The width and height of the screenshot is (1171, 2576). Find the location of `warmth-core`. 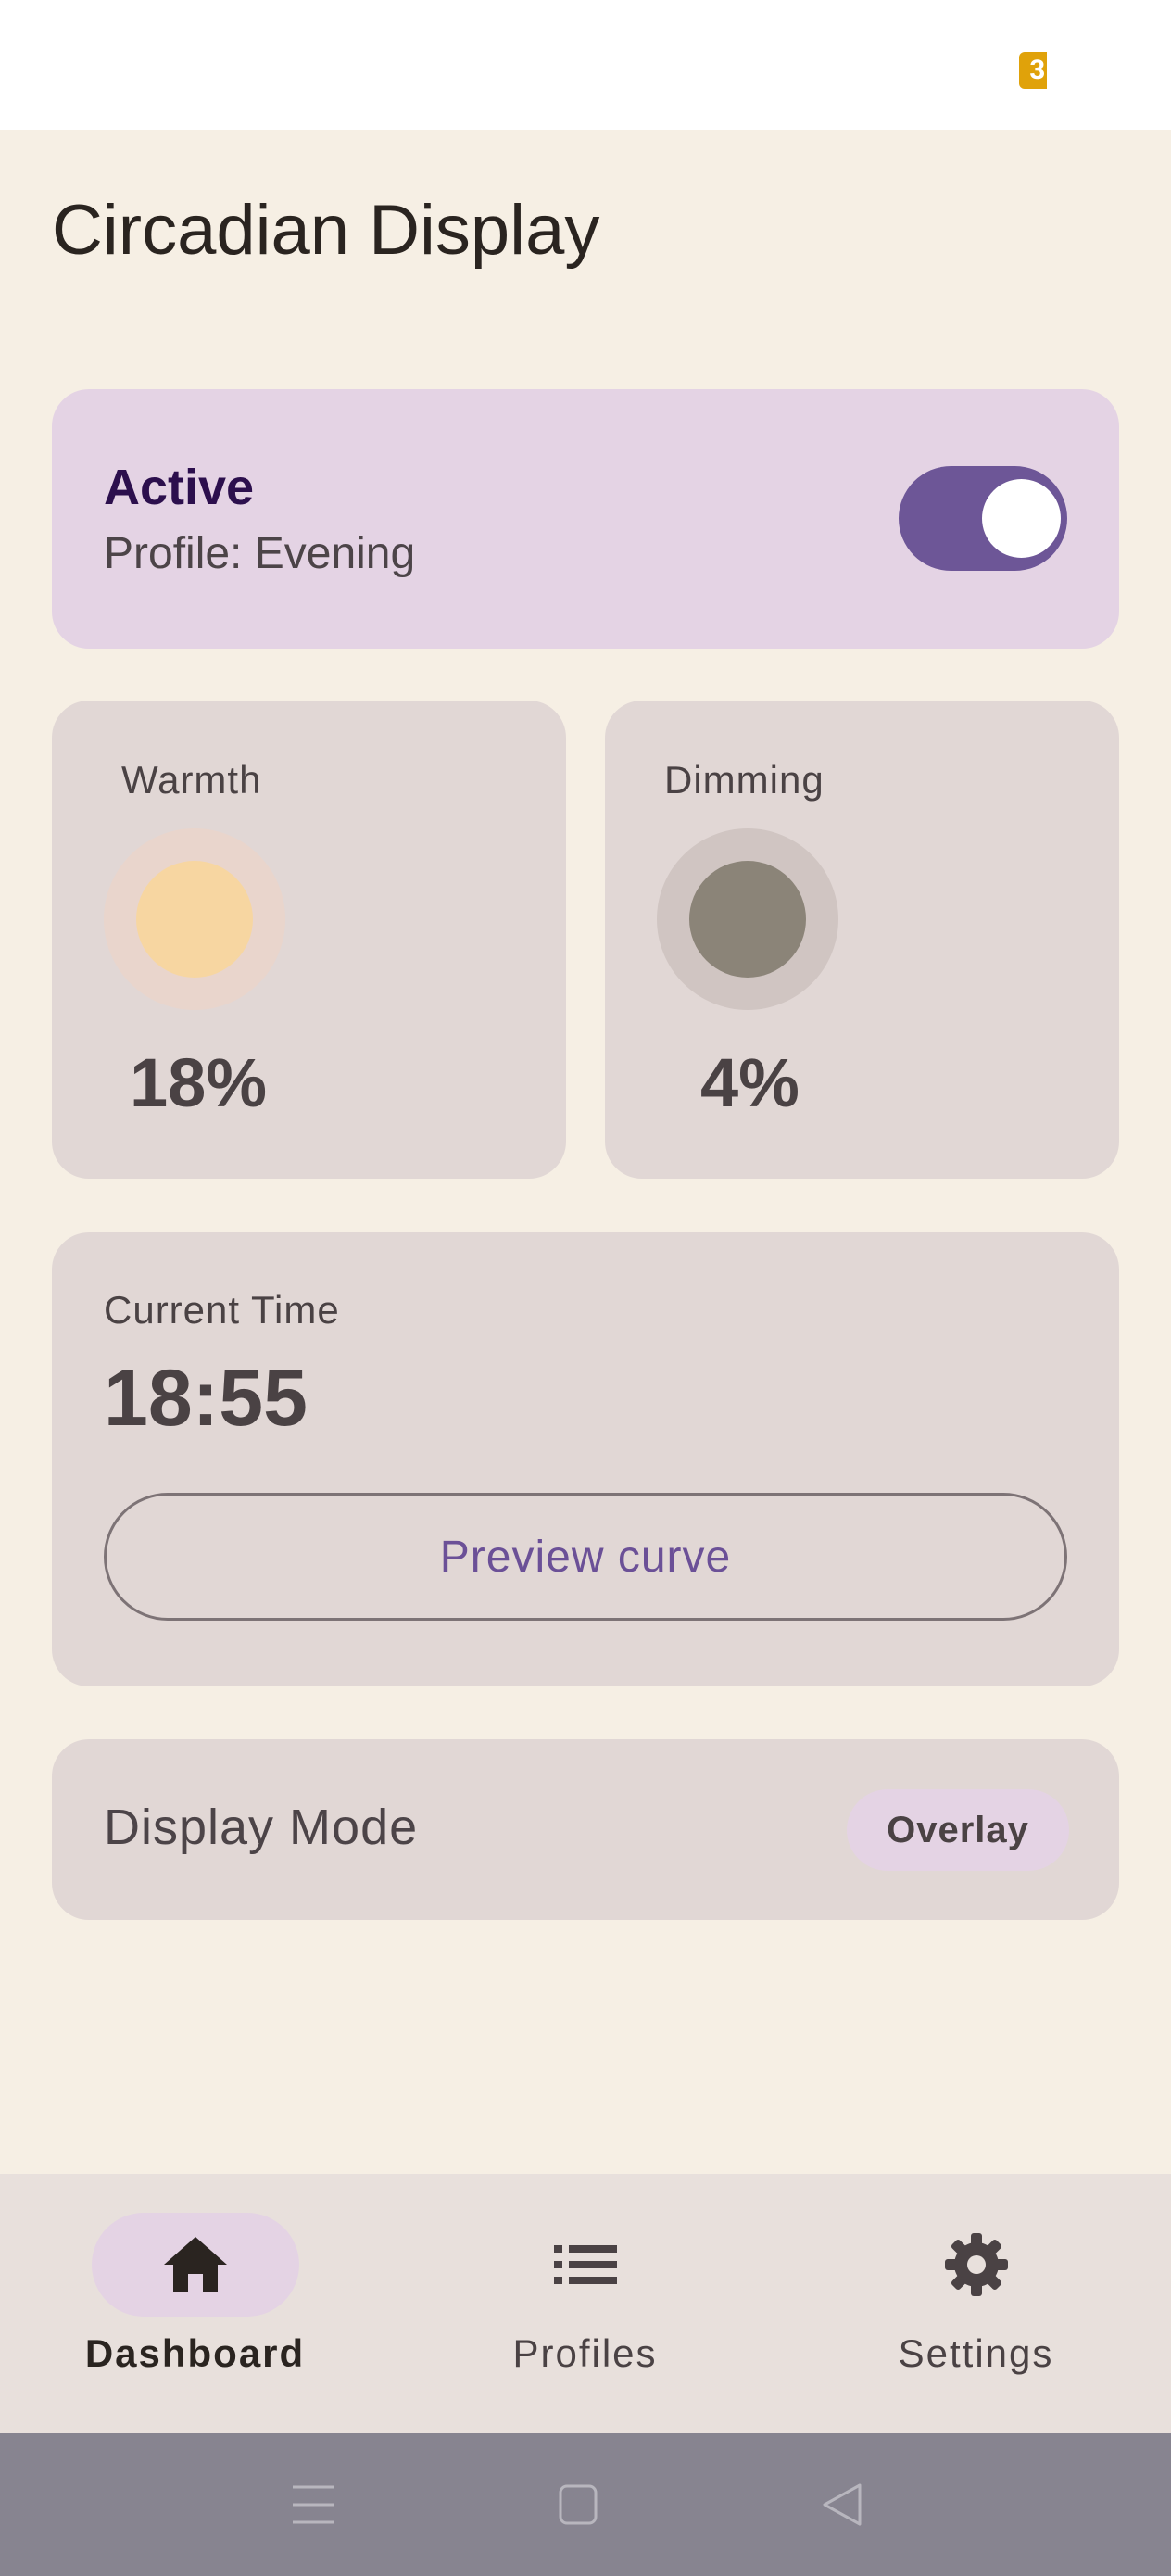

warmth-core is located at coordinates (195, 920).